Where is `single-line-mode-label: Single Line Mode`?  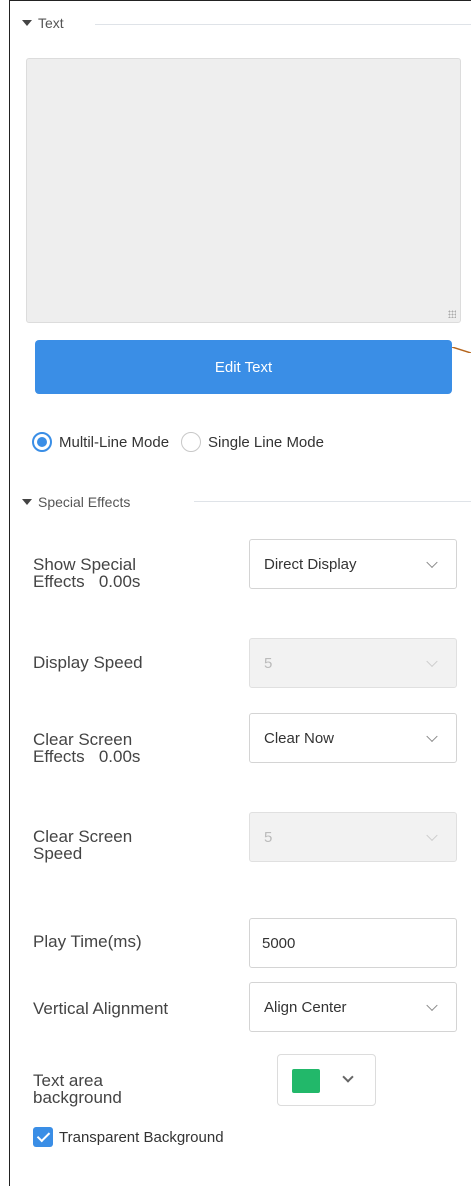 single-line-mode-label: Single Line Mode is located at coordinates (266, 442).